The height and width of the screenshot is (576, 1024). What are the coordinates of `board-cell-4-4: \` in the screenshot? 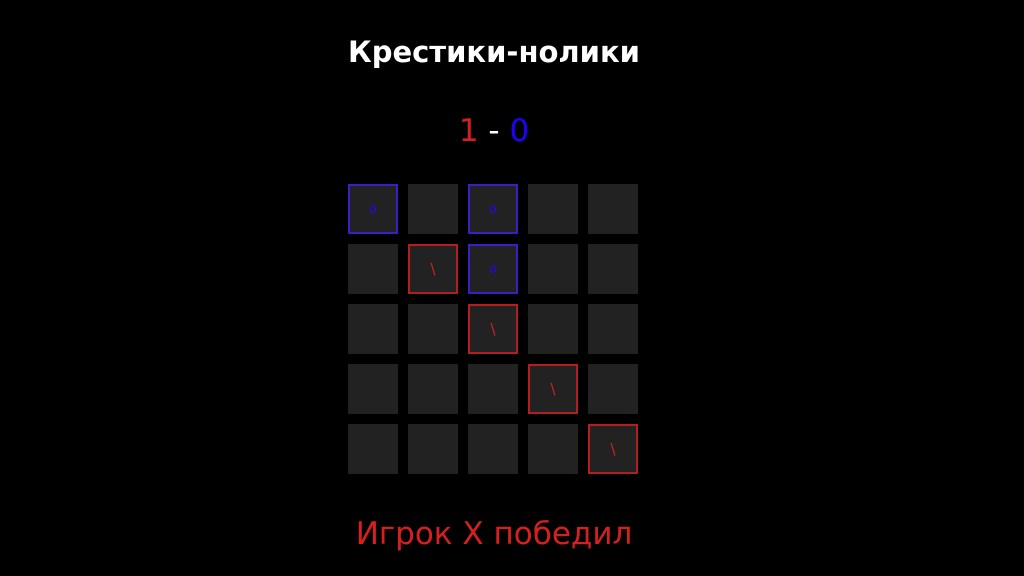 It's located at (613, 449).